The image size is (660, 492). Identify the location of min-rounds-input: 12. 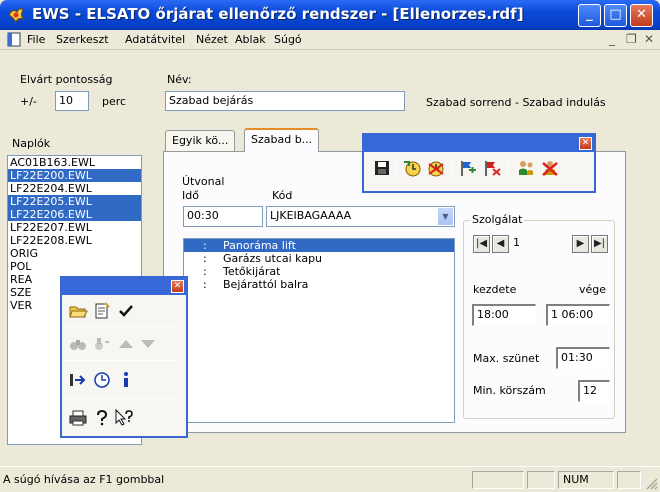
(594, 391).